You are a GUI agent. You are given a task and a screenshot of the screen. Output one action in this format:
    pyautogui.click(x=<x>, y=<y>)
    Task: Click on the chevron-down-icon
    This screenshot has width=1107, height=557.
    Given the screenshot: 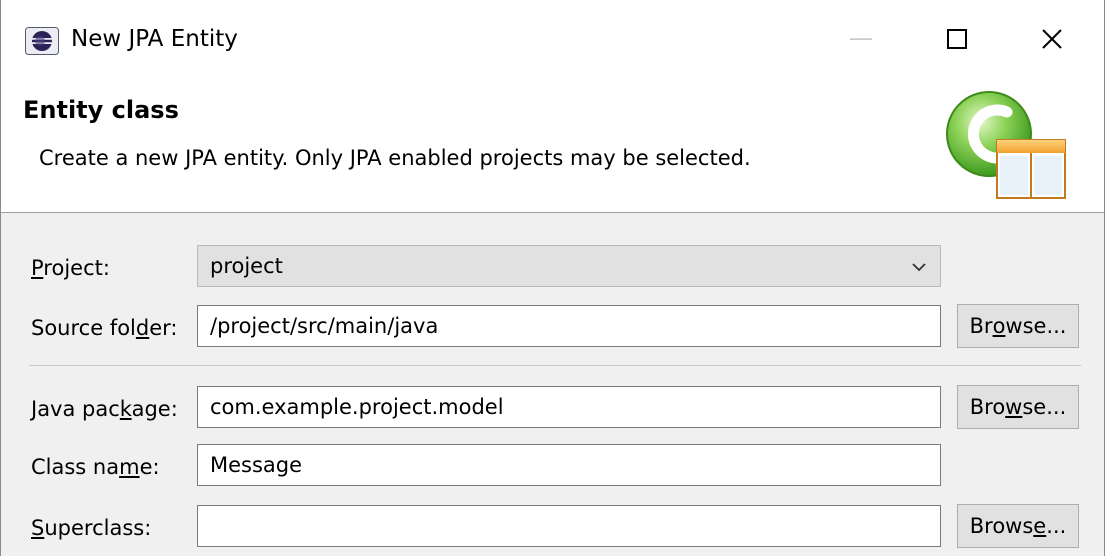 What is the action you would take?
    pyautogui.click(x=919, y=267)
    